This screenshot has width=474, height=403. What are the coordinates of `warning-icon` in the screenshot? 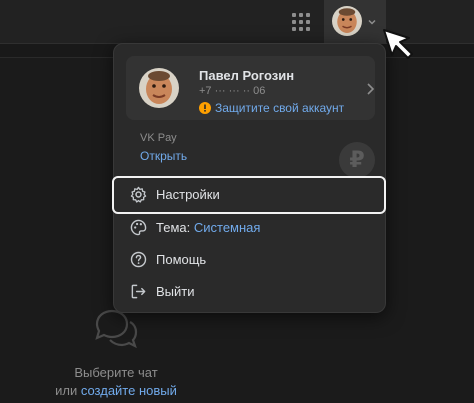 It's located at (205, 108).